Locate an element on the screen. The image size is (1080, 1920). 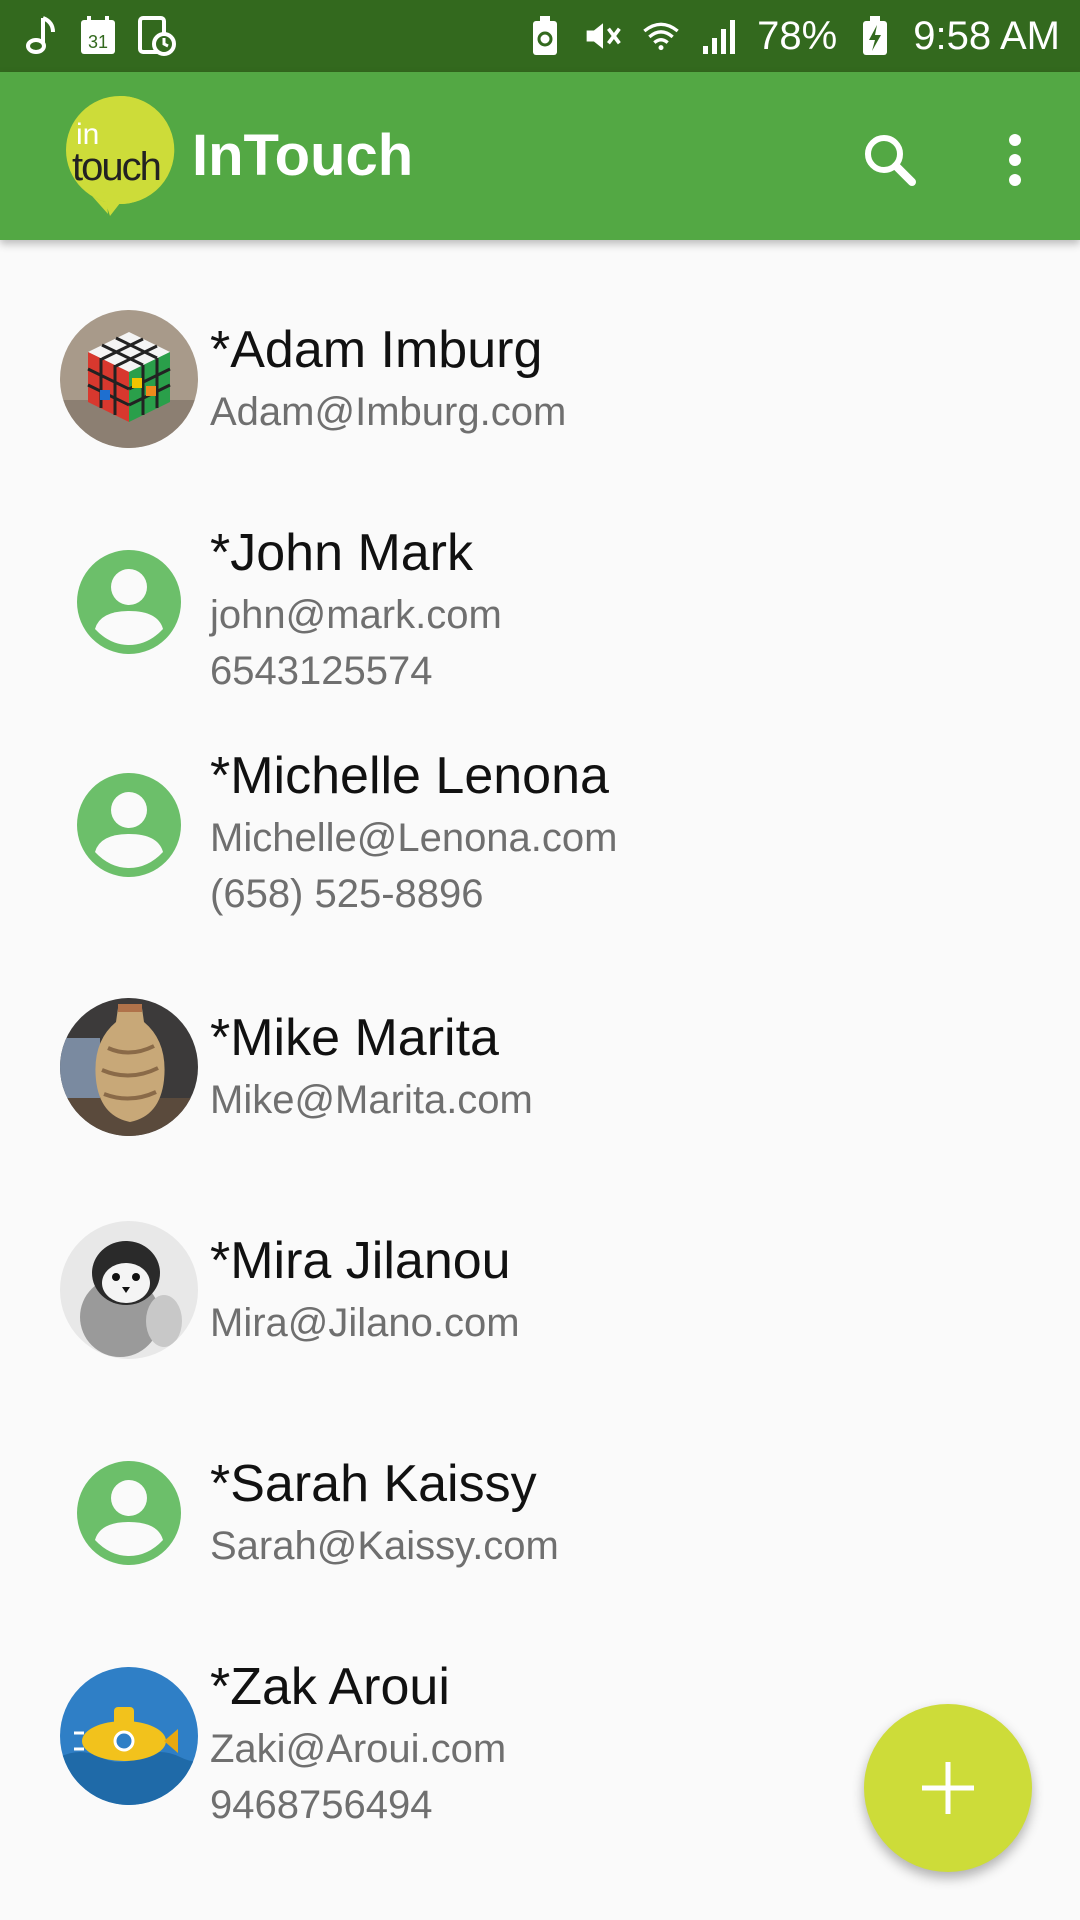
status-left-icons: 31 is located at coordinates (98, 36).